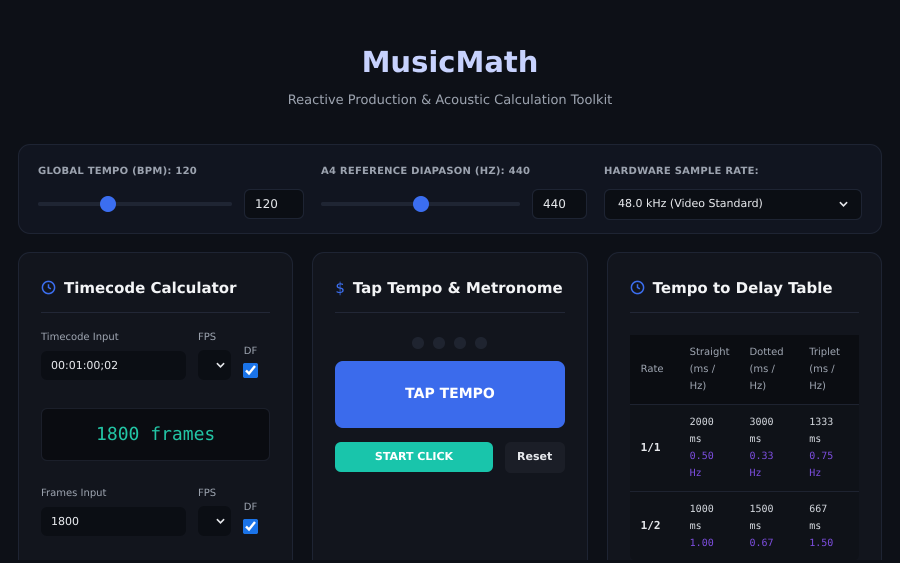  What do you see at coordinates (682, 171) in the screenshot?
I see `setting-label: HARDWARE SAMPLE RATE:` at bounding box center [682, 171].